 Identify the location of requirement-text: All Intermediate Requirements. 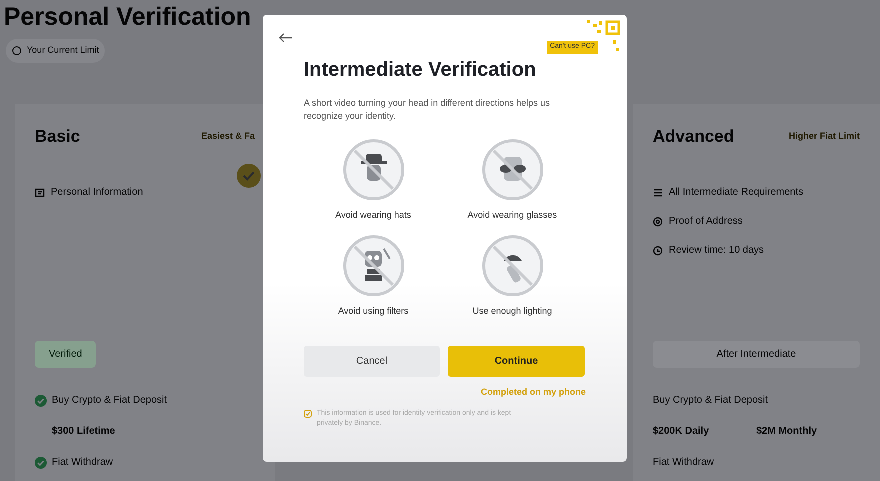
(736, 193).